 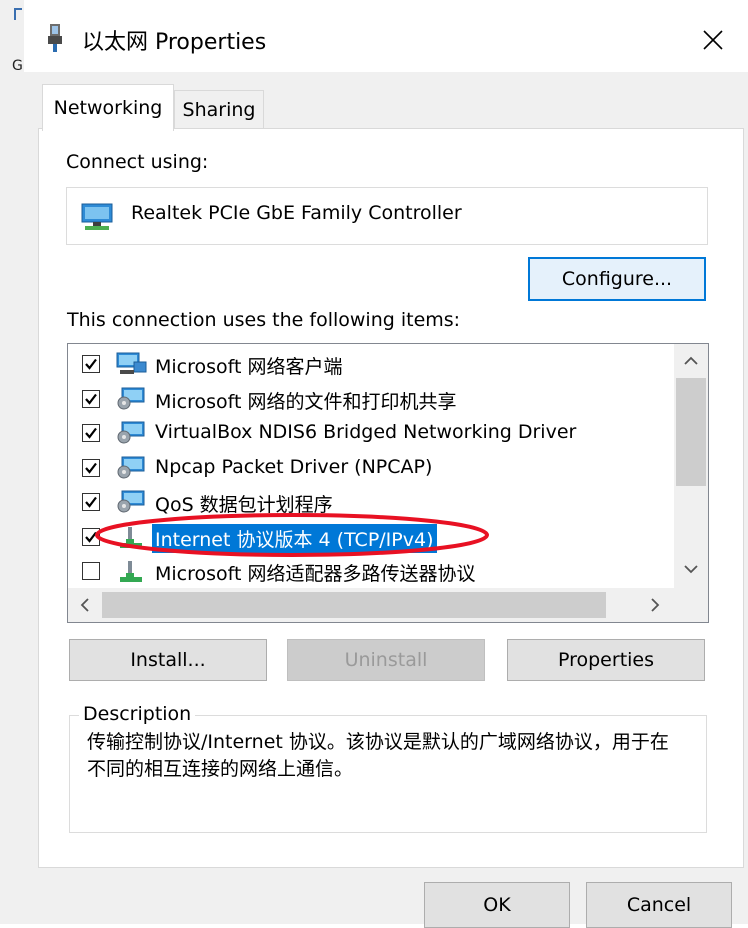 I want to click on vertical-scrollbar, so click(x=691, y=466).